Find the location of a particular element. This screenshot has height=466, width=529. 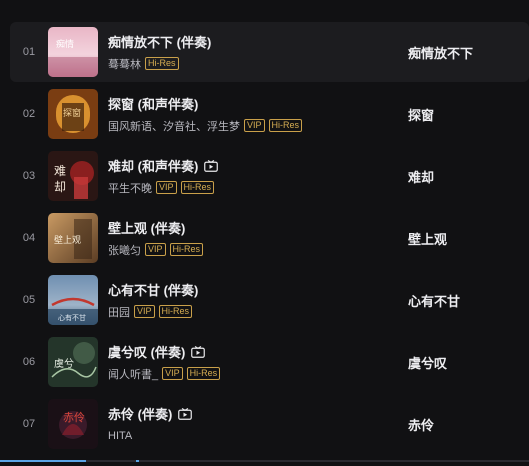

song-index: 02 is located at coordinates (29, 114).